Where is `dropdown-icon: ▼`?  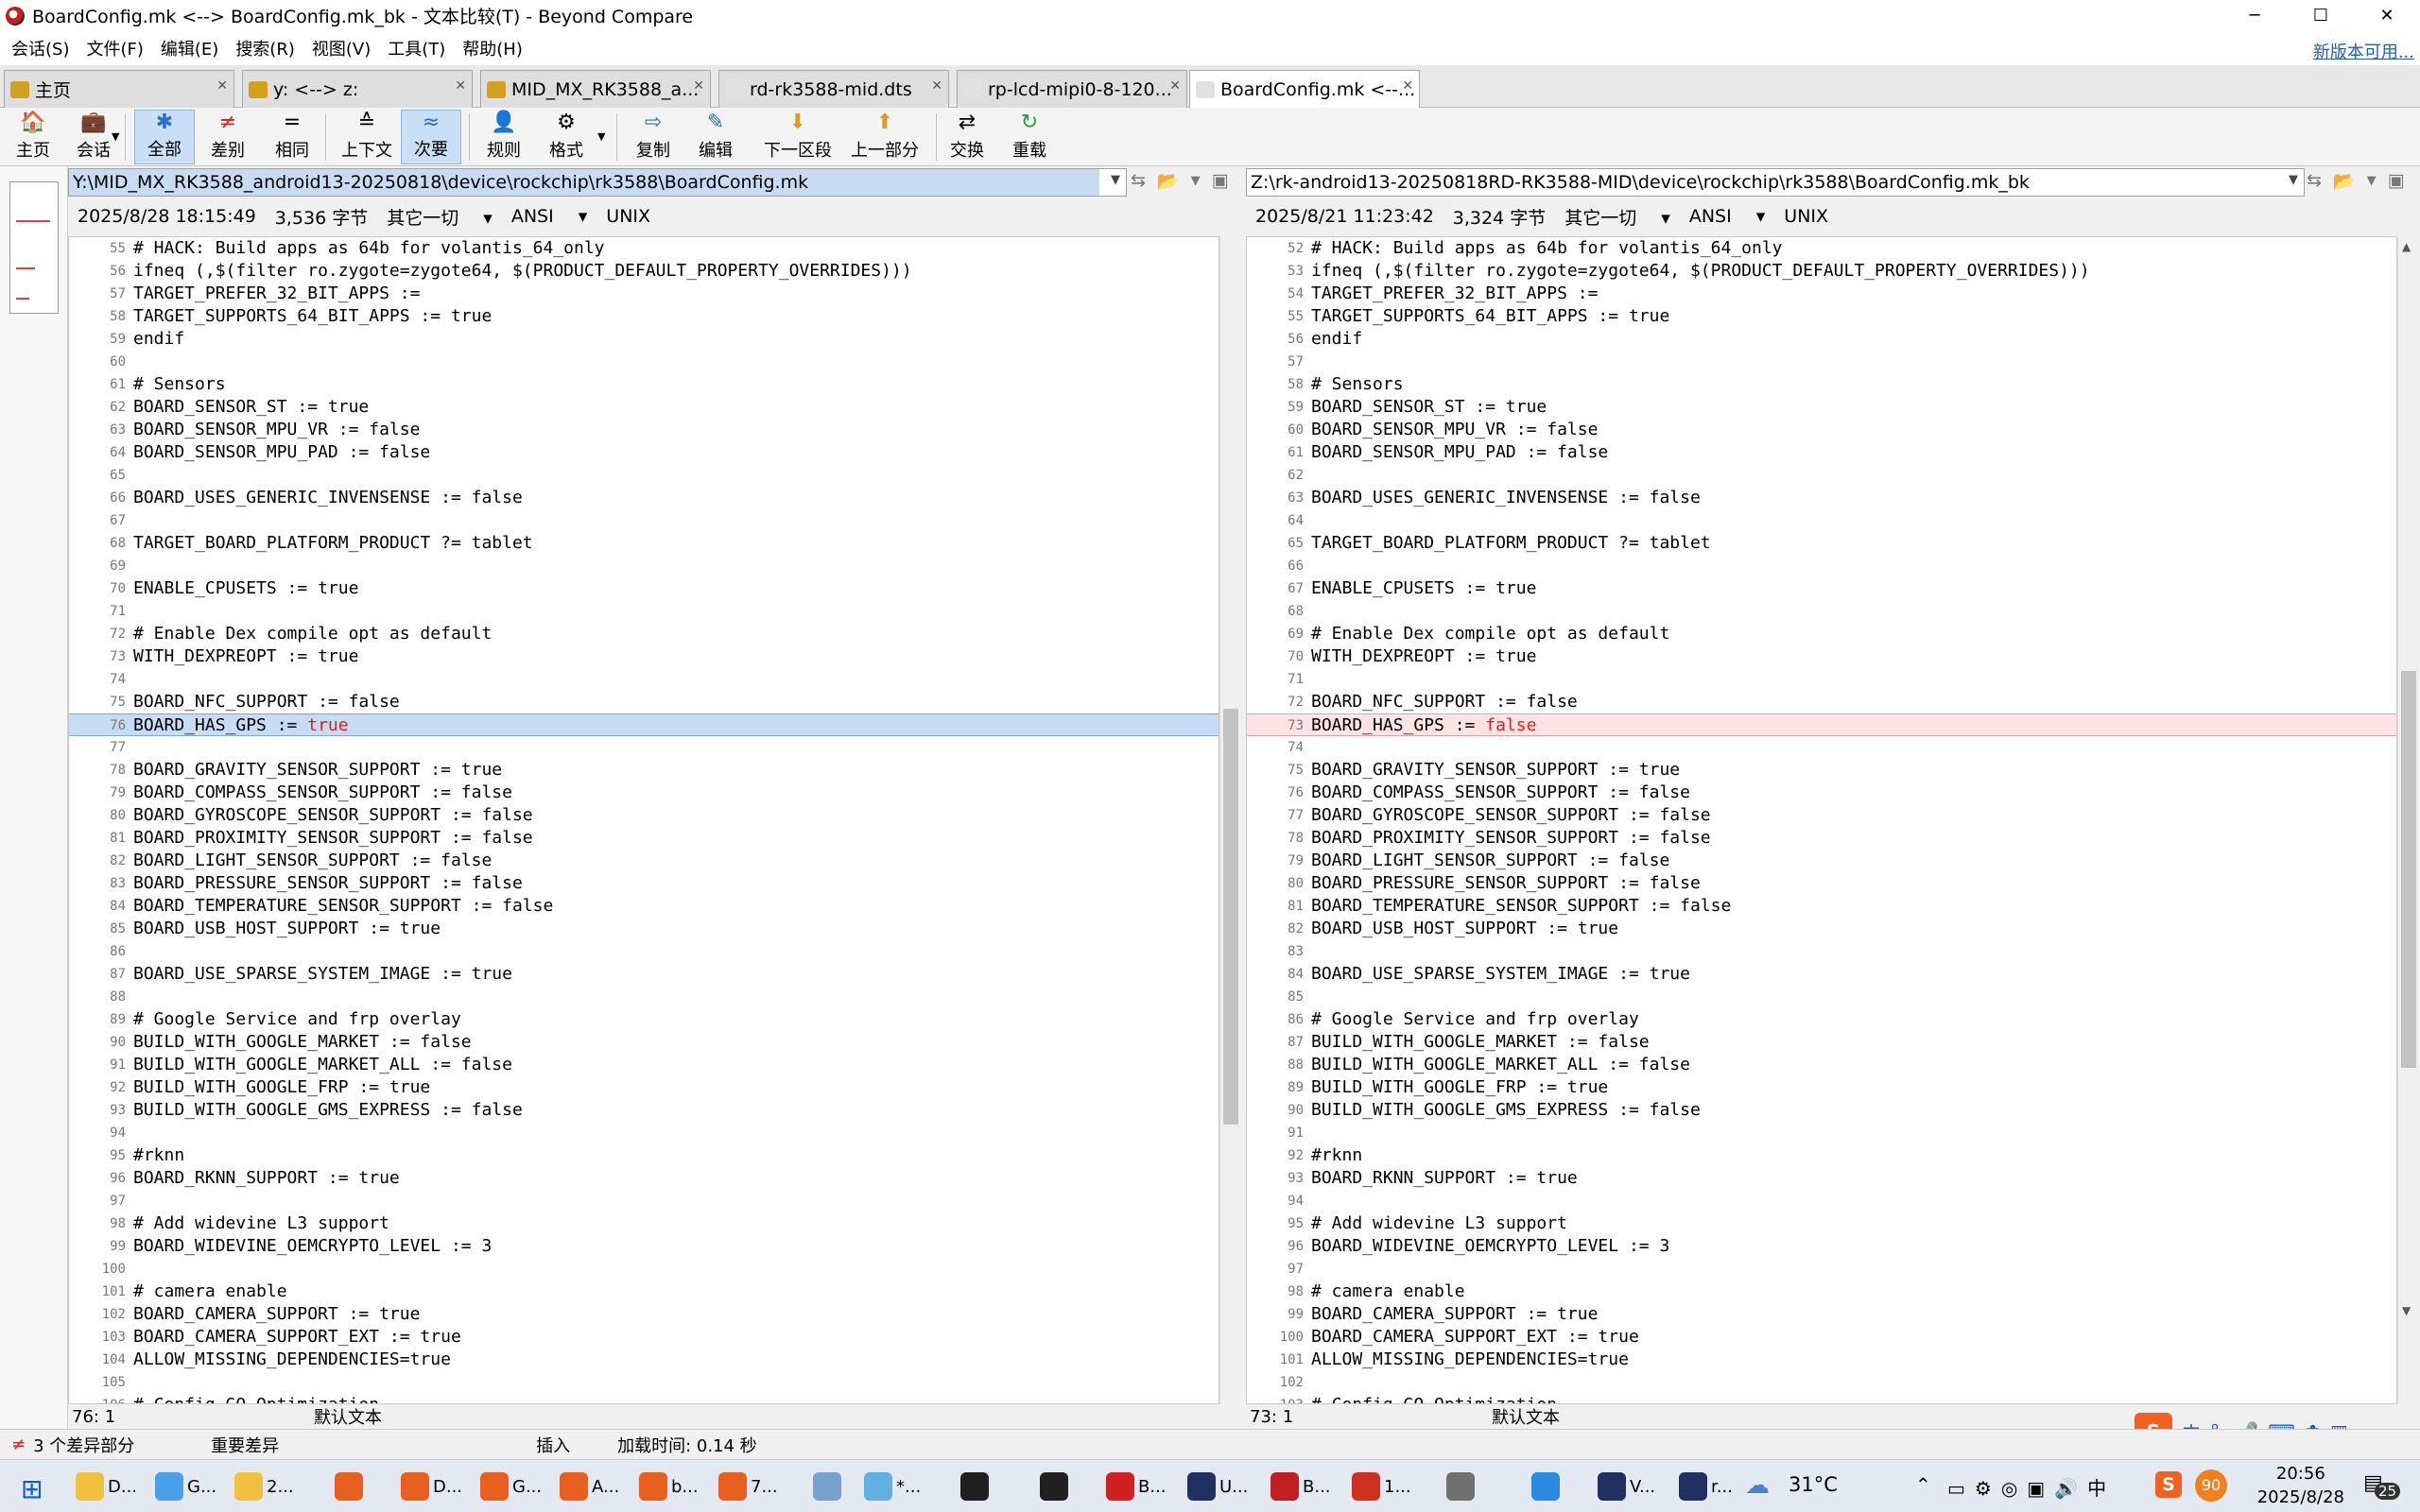
dropdown-icon: ▼ is located at coordinates (115, 136).